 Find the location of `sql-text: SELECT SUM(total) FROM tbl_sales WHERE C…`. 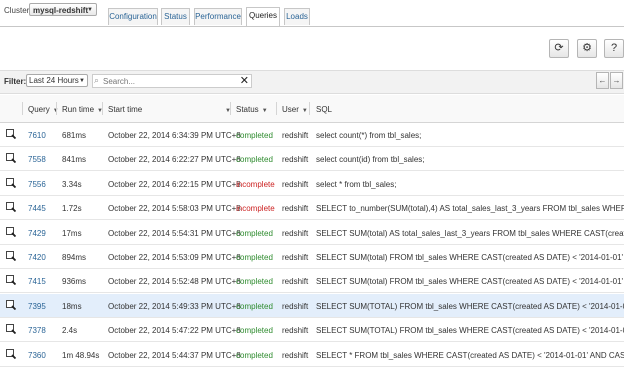

sql-text: SELECT SUM(total) FROM tbl_sales WHERE C… is located at coordinates (470, 257).